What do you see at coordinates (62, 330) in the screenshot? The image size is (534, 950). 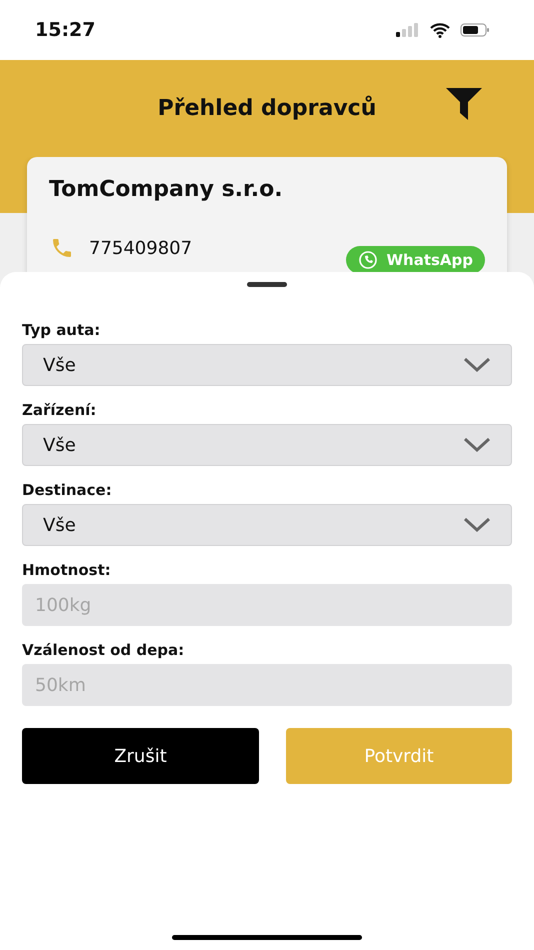 I see `field-label: Typ auta:` at bounding box center [62, 330].